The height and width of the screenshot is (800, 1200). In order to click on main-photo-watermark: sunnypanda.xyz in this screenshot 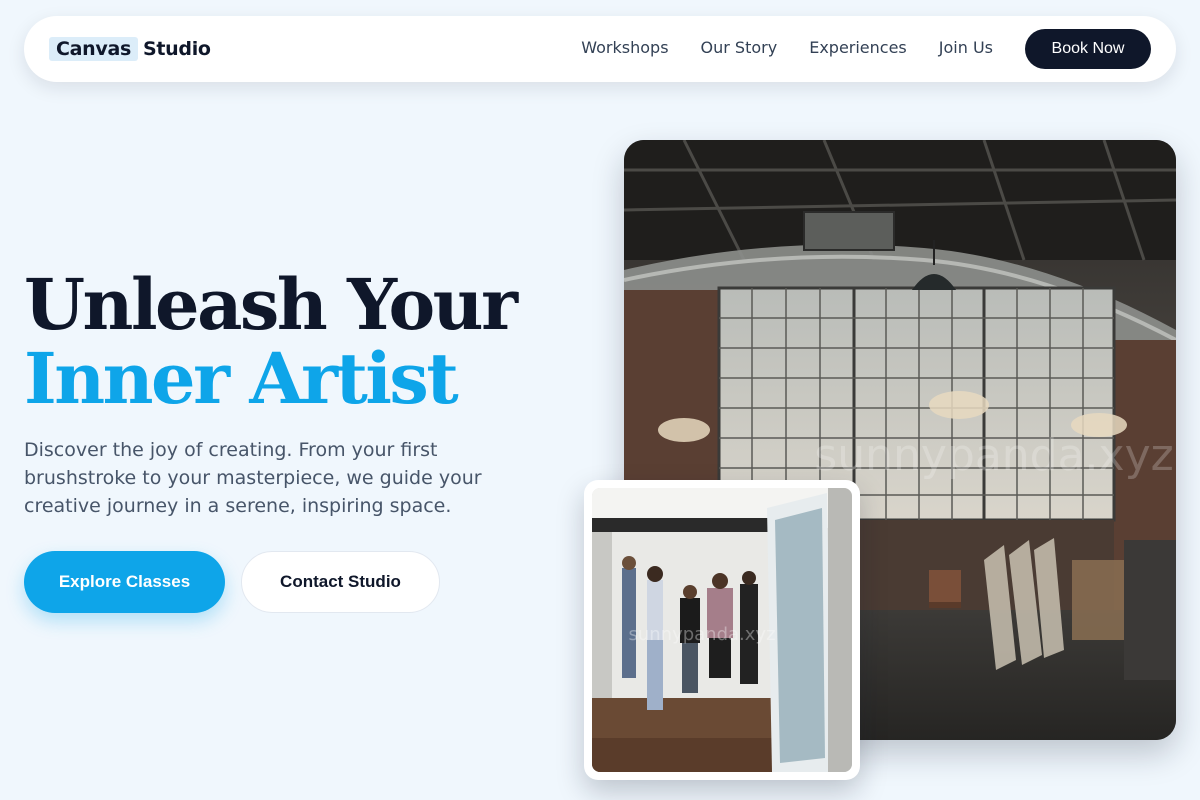, I will do `click(993, 455)`.